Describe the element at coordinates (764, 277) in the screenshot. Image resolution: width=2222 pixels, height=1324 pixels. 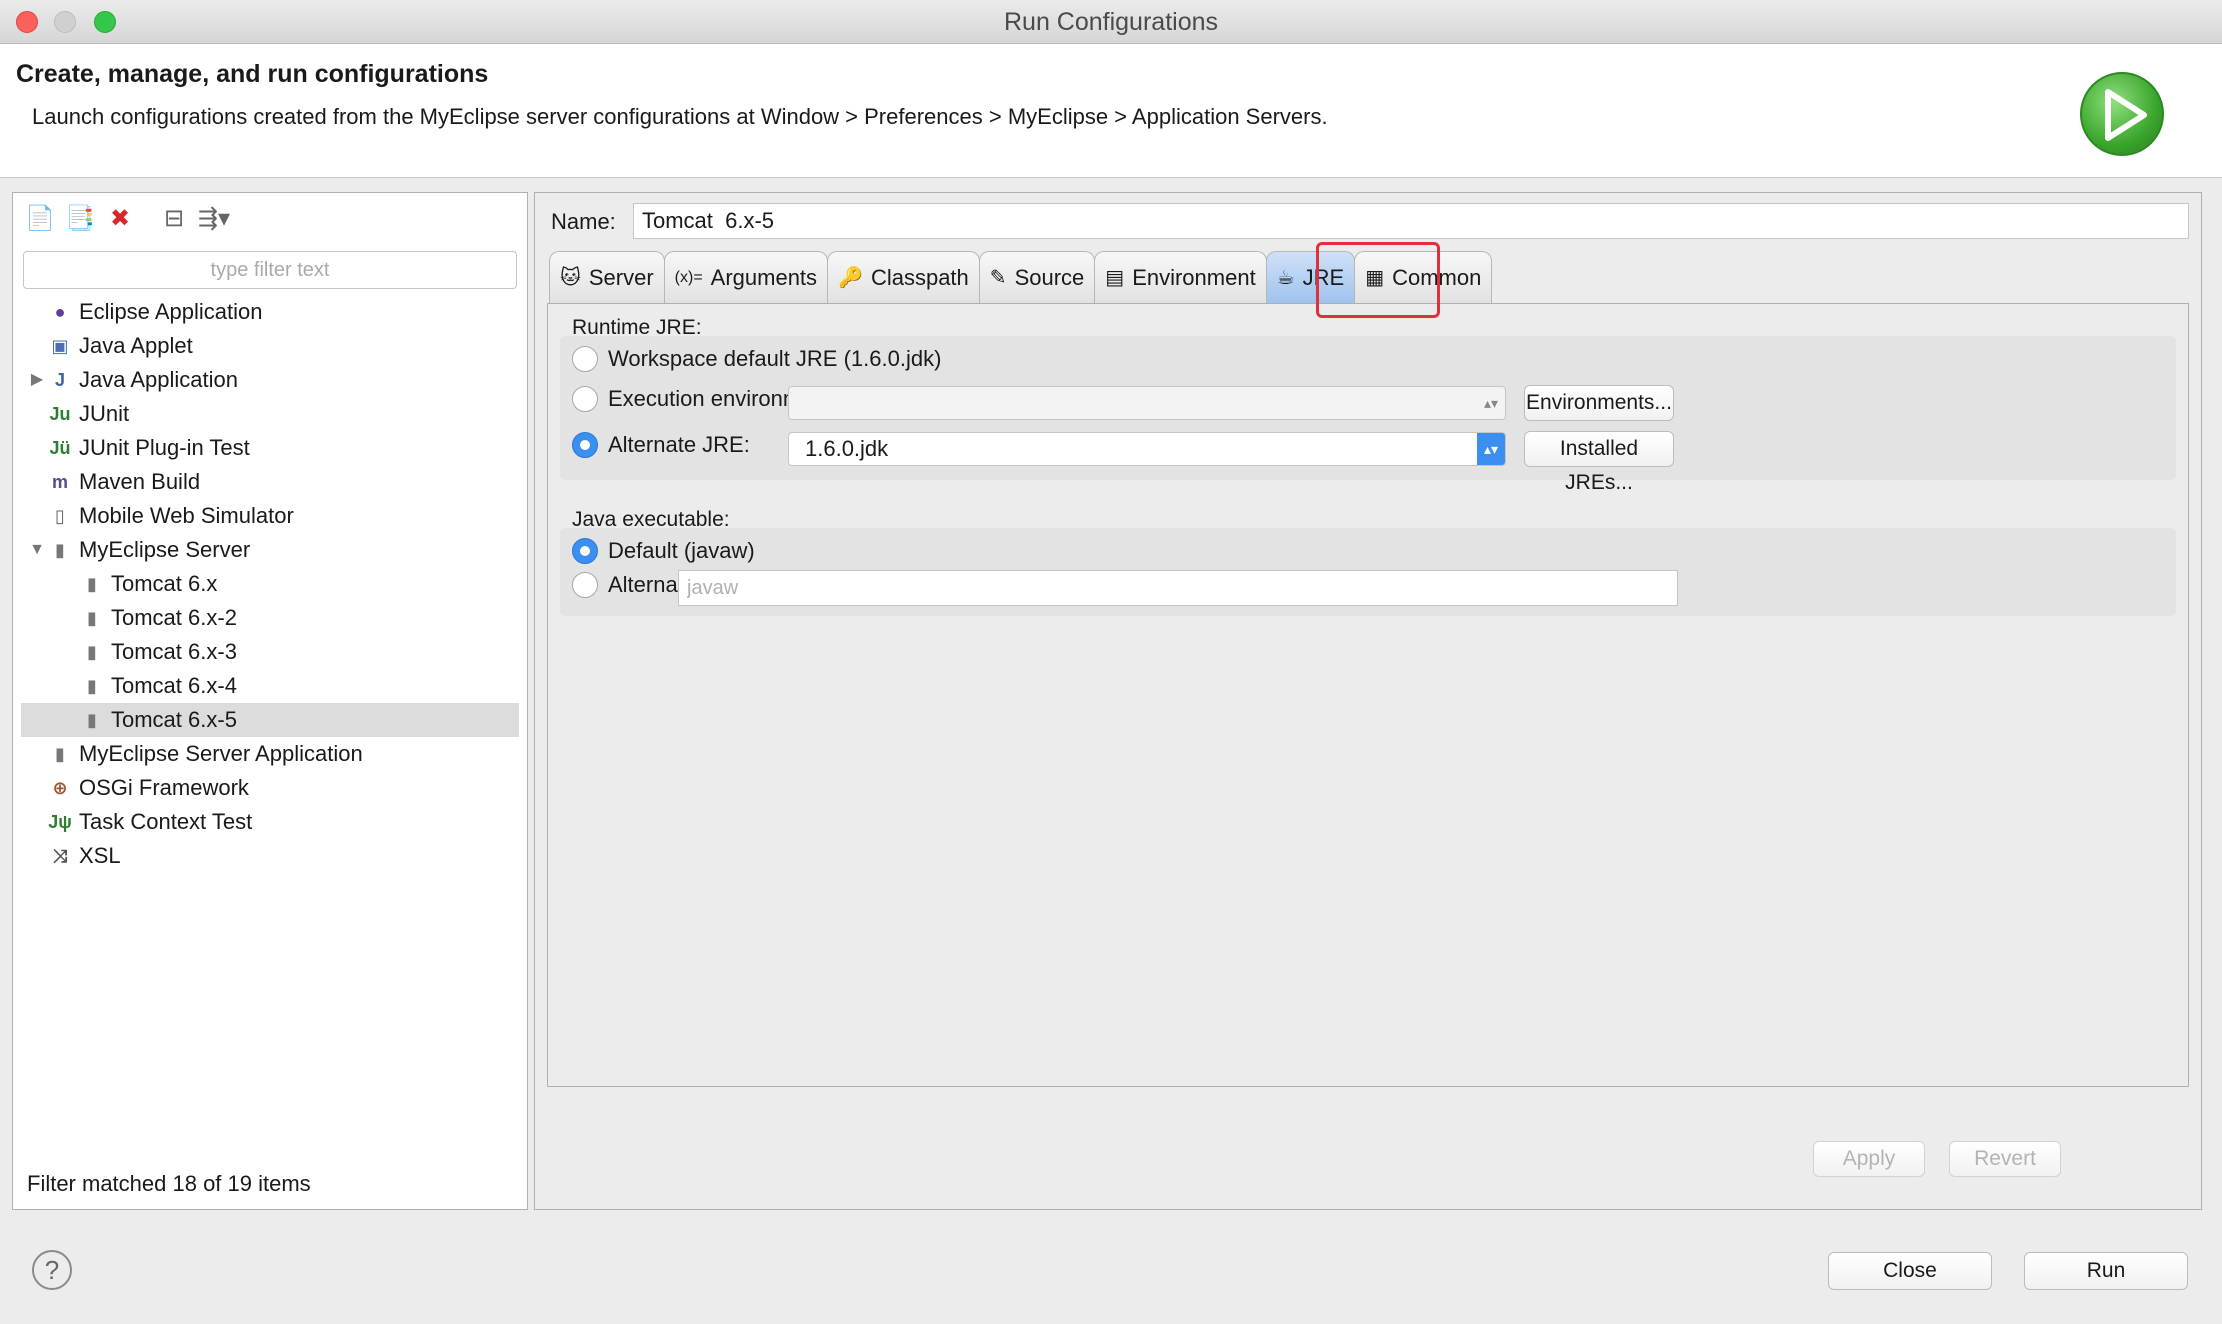
I see `tab-label: Arguments` at that location.